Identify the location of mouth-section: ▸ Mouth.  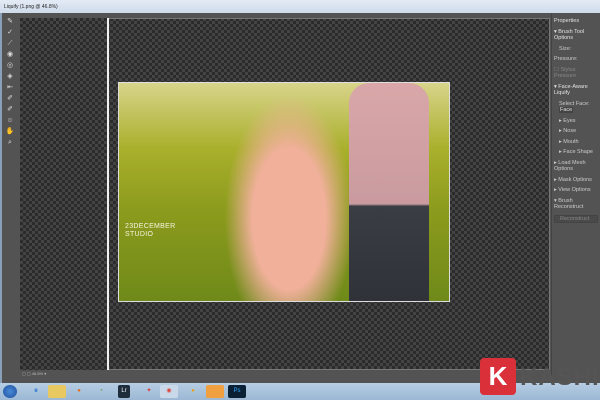
(576, 142).